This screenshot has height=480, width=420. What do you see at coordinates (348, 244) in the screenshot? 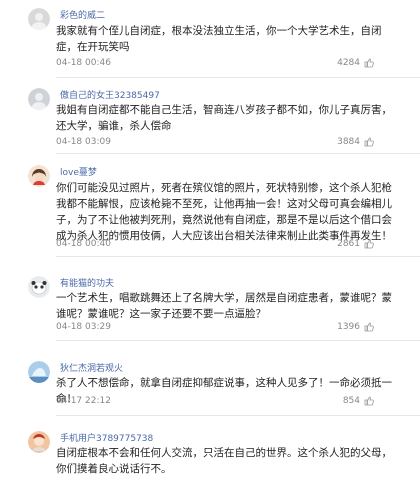
I see `like-count: 2861` at bounding box center [348, 244].